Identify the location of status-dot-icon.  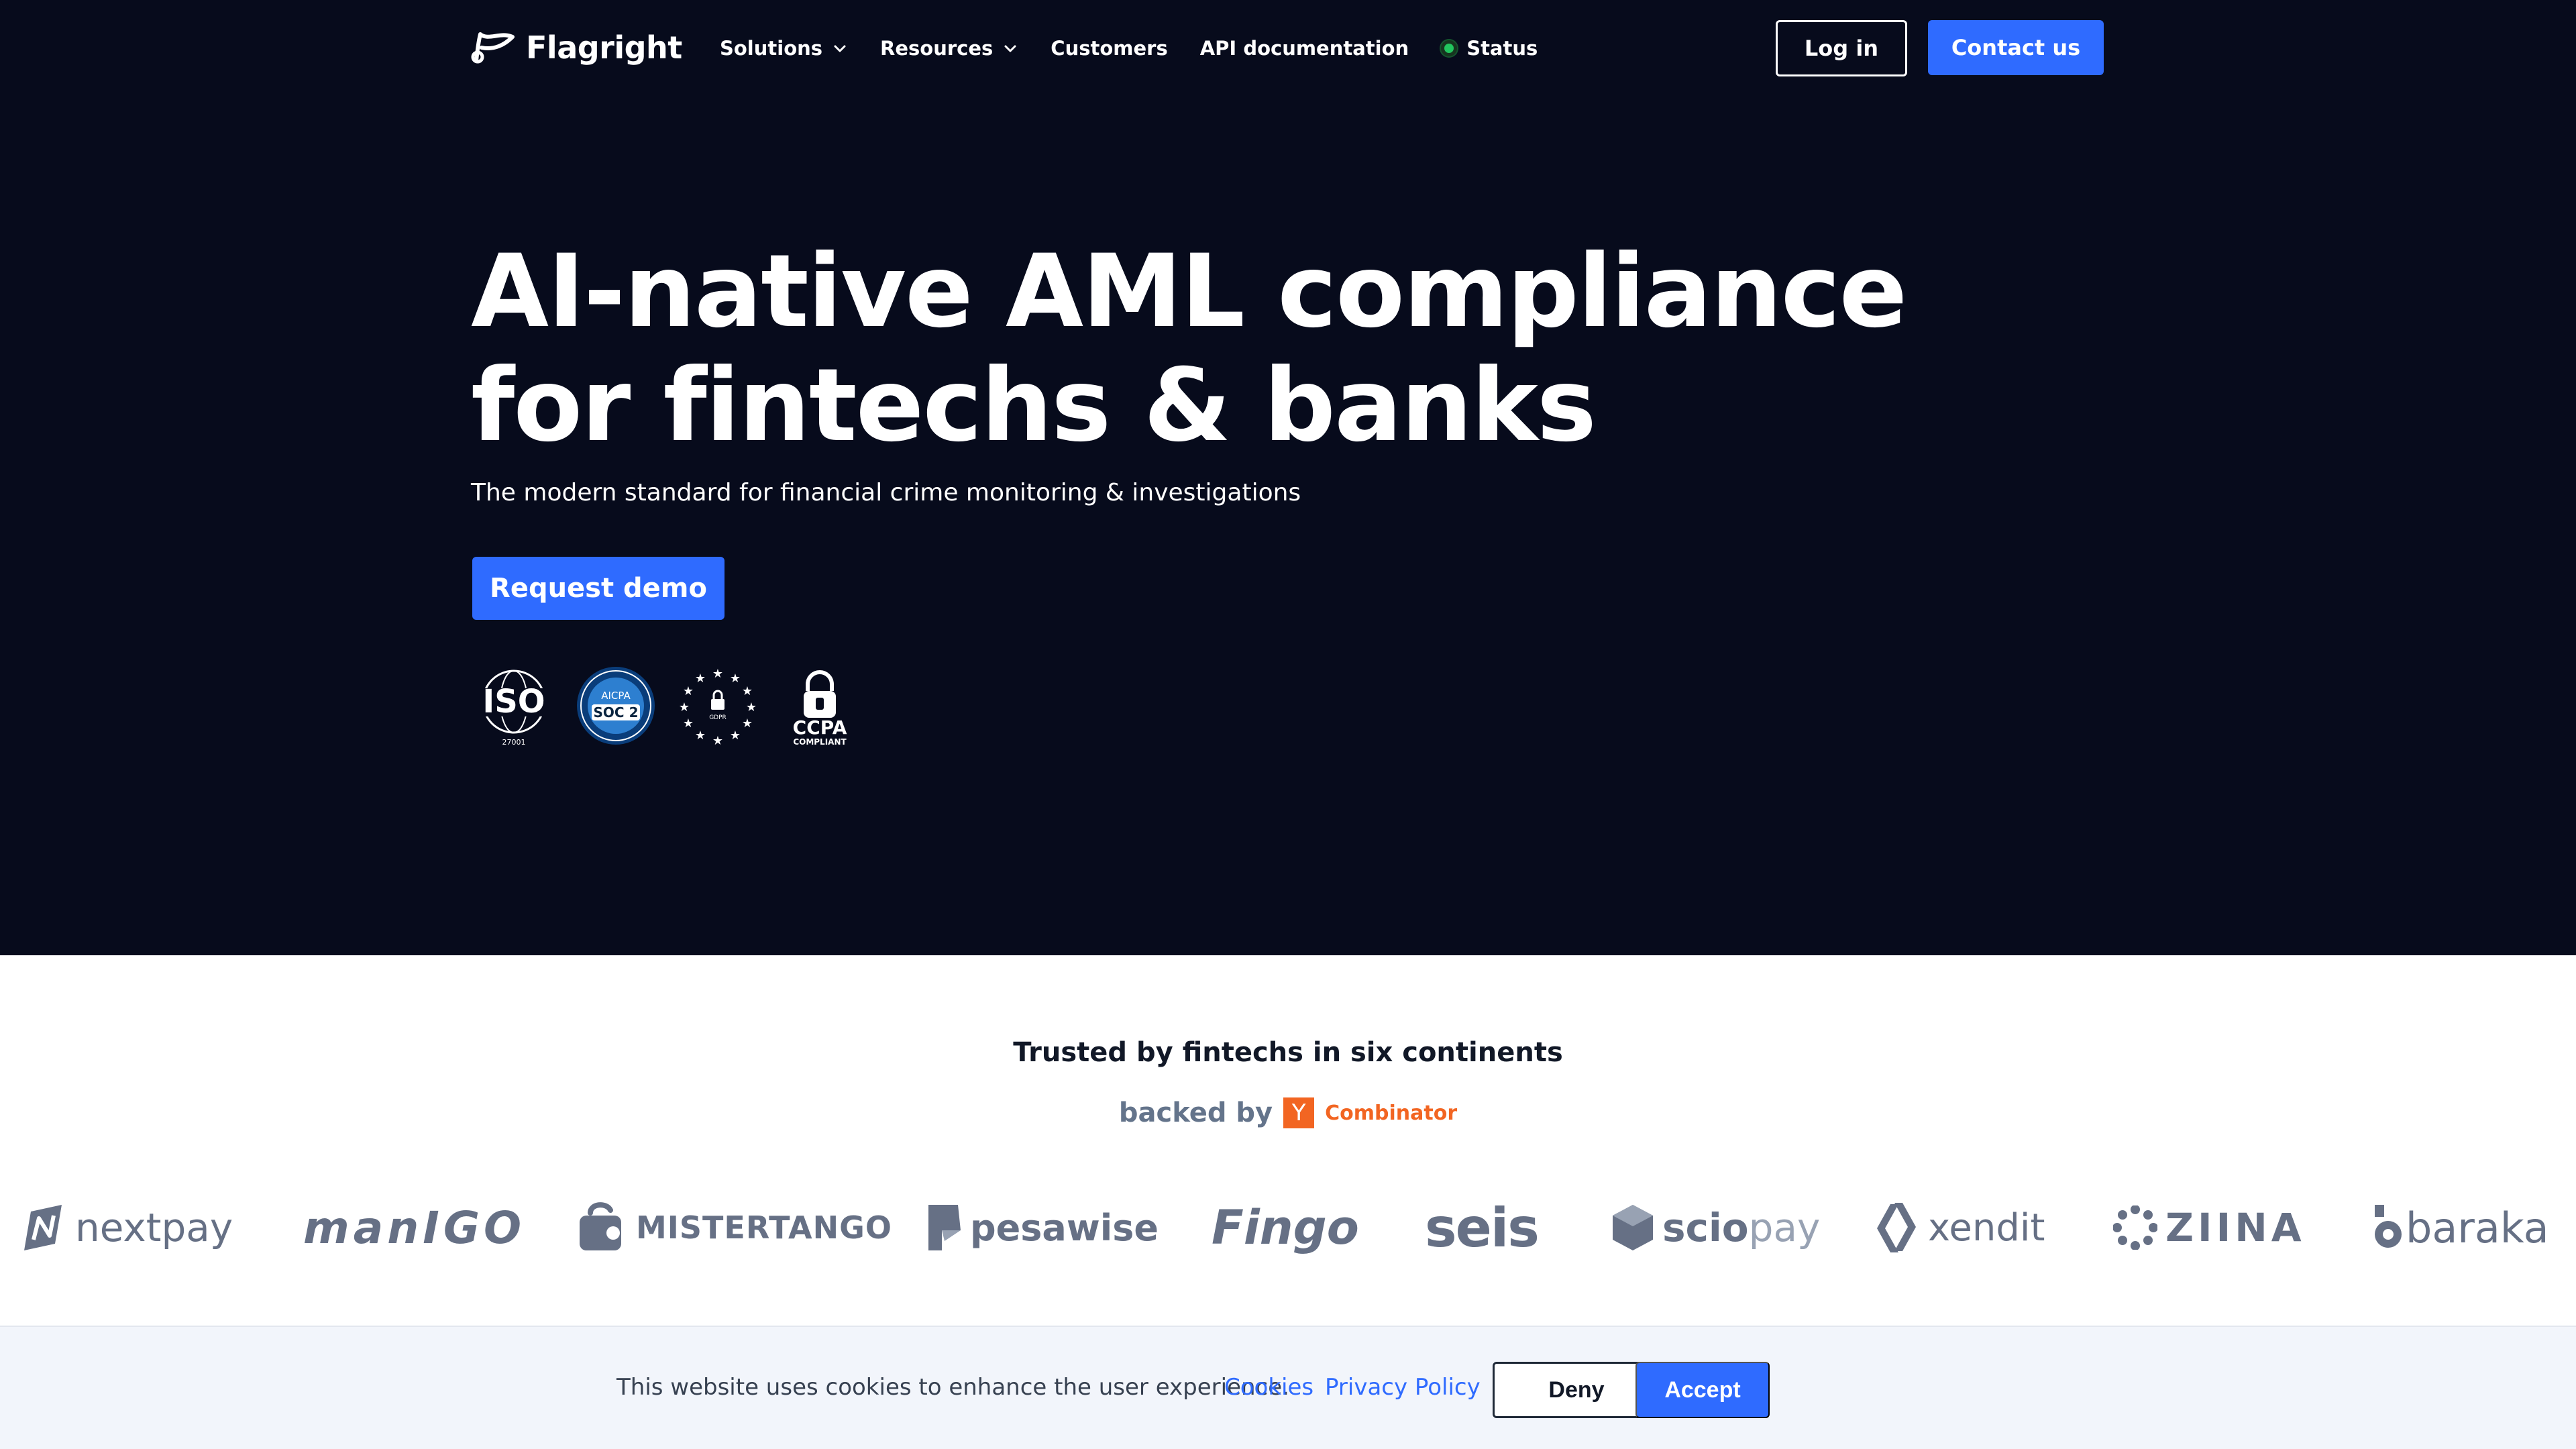
(1449, 48).